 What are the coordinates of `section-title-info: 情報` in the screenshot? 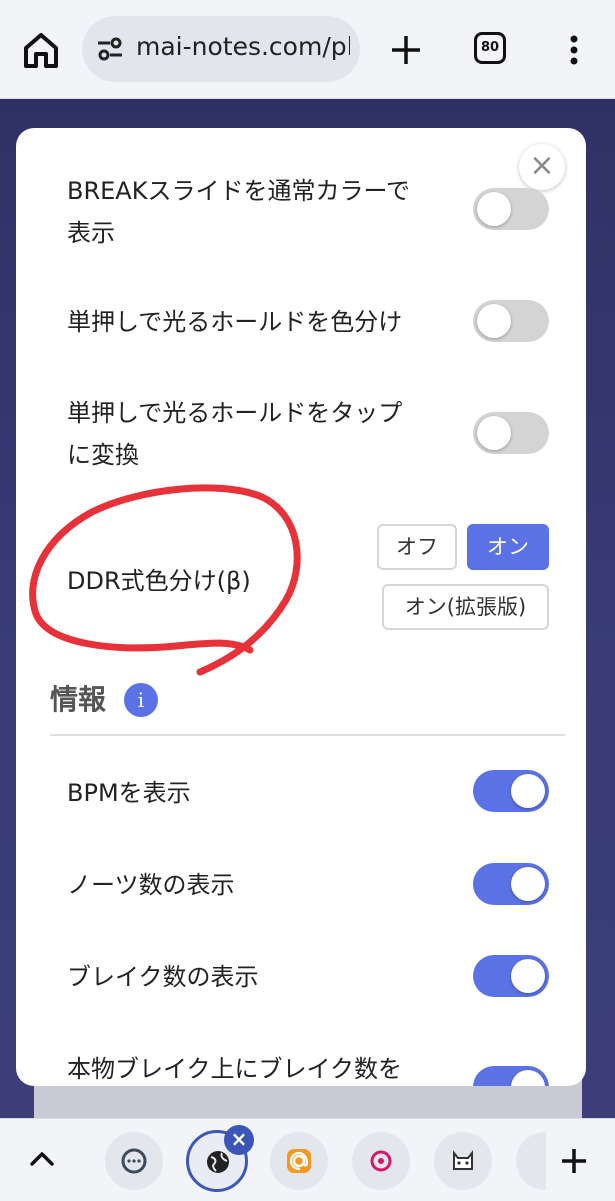 It's located at (78, 699).